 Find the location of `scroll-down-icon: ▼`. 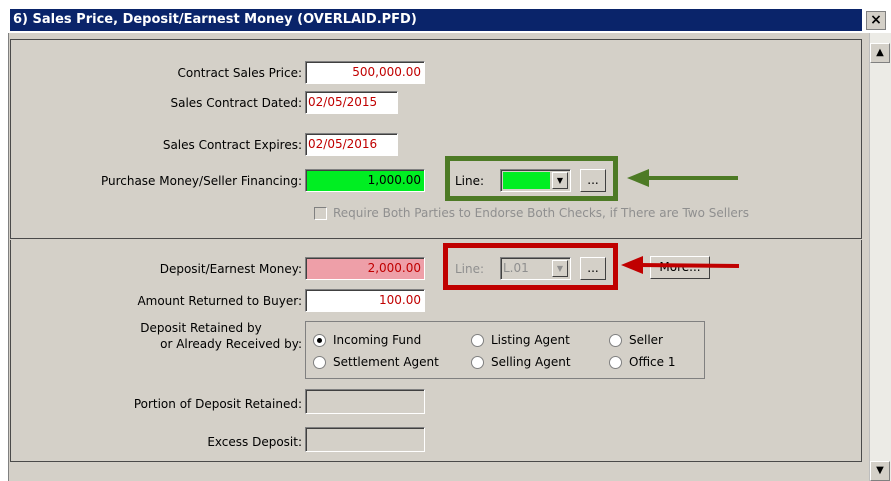

scroll-down-icon: ▼ is located at coordinates (880, 471).